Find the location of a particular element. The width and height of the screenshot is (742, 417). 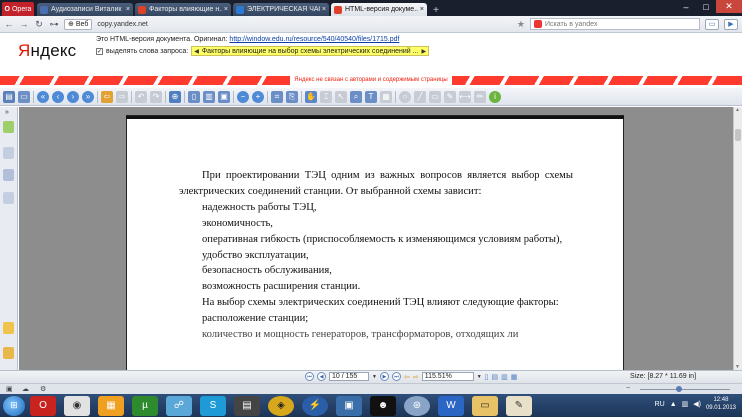

image-icon: ▦ is located at coordinates (386, 96).